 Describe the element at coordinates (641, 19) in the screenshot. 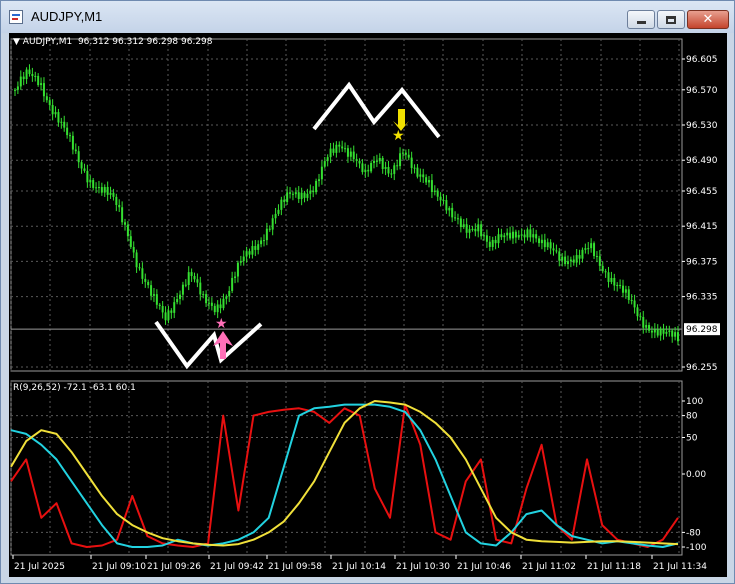

I see `minimize-button` at that location.